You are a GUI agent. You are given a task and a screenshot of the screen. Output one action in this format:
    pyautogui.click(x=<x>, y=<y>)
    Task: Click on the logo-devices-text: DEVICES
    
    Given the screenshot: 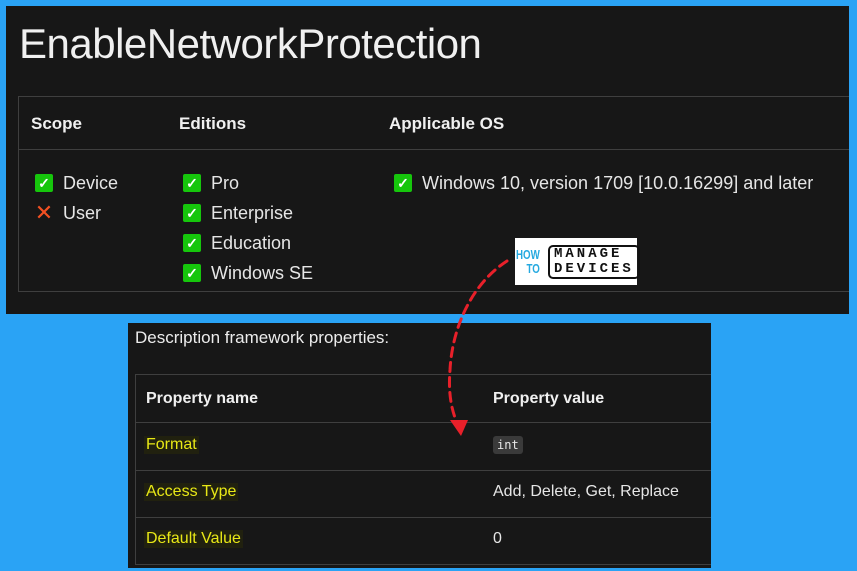 What is the action you would take?
    pyautogui.click(x=593, y=268)
    